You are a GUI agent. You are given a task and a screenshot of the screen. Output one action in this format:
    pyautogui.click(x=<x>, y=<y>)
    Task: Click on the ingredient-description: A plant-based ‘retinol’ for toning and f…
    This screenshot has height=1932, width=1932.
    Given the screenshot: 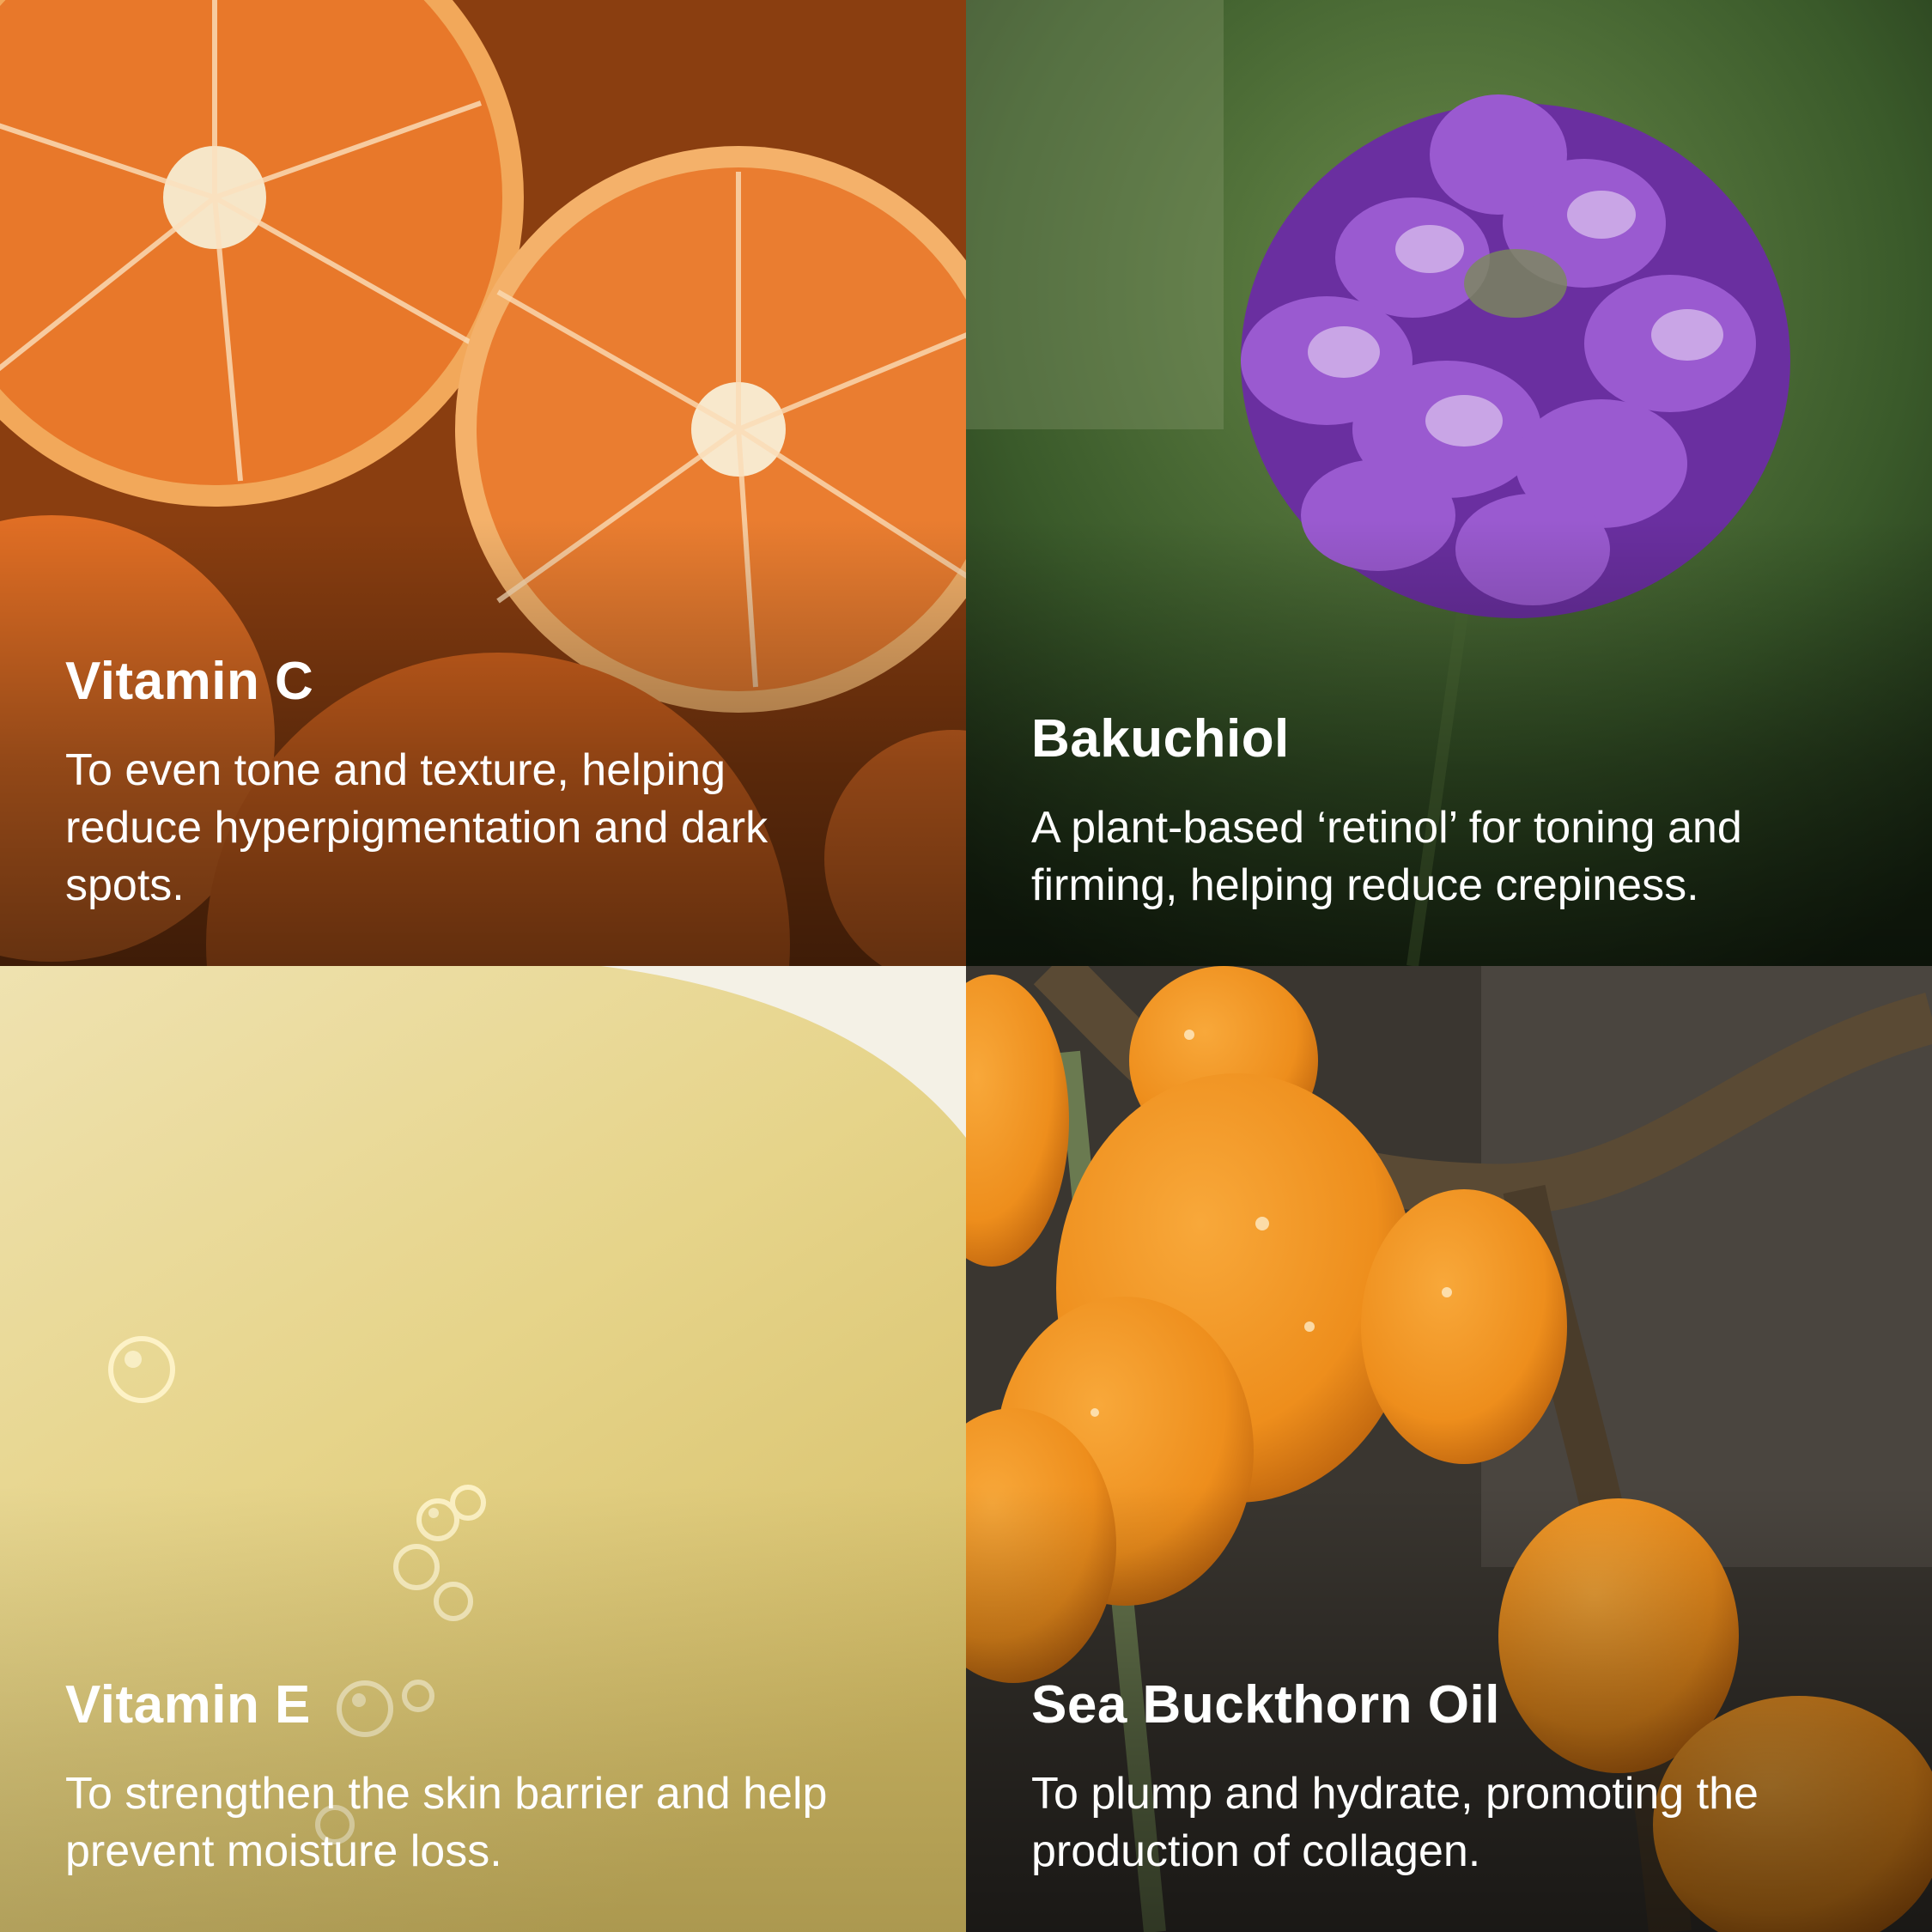 What is the action you would take?
    pyautogui.click(x=1386, y=856)
    